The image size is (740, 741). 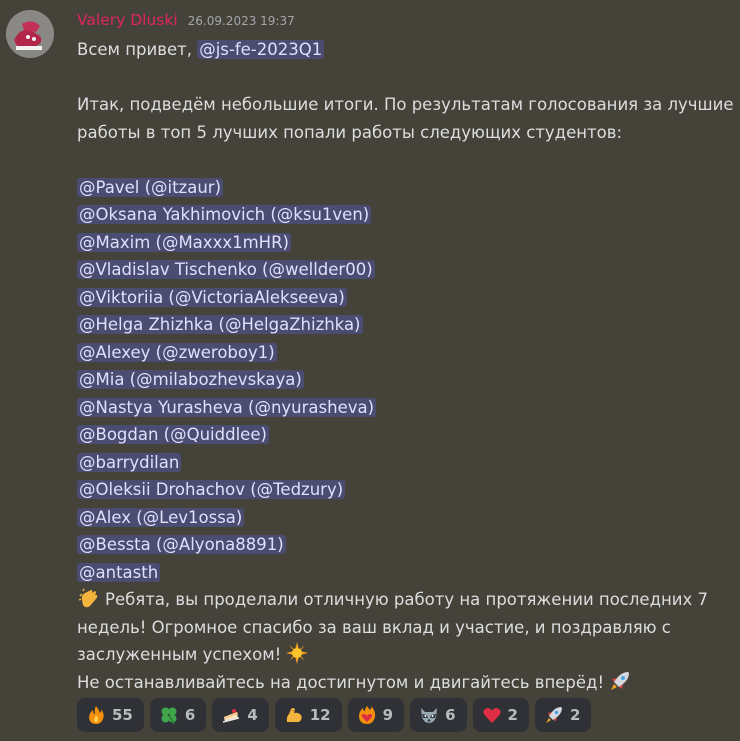 What do you see at coordinates (563, 715) in the screenshot?
I see `reaction-rocket: 2` at bounding box center [563, 715].